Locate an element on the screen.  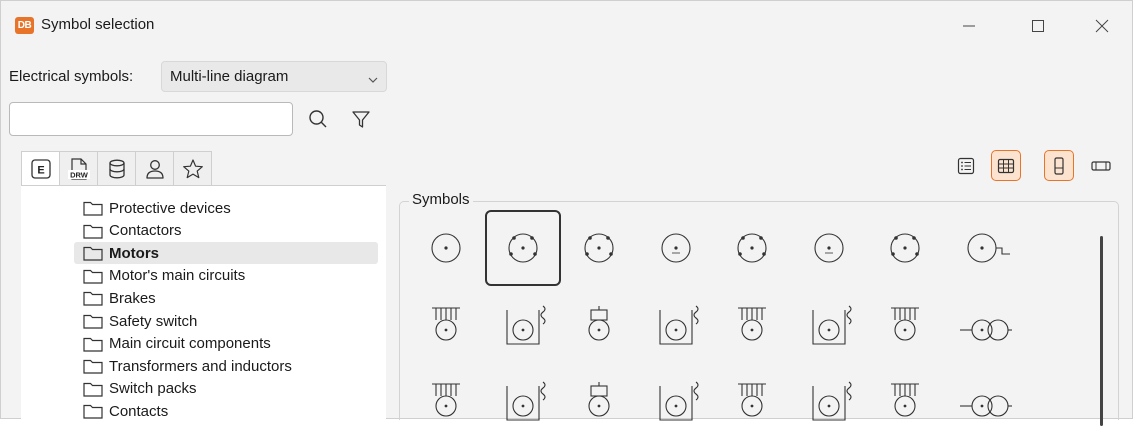
tree-item-label: Safety switch is located at coordinates (153, 321).